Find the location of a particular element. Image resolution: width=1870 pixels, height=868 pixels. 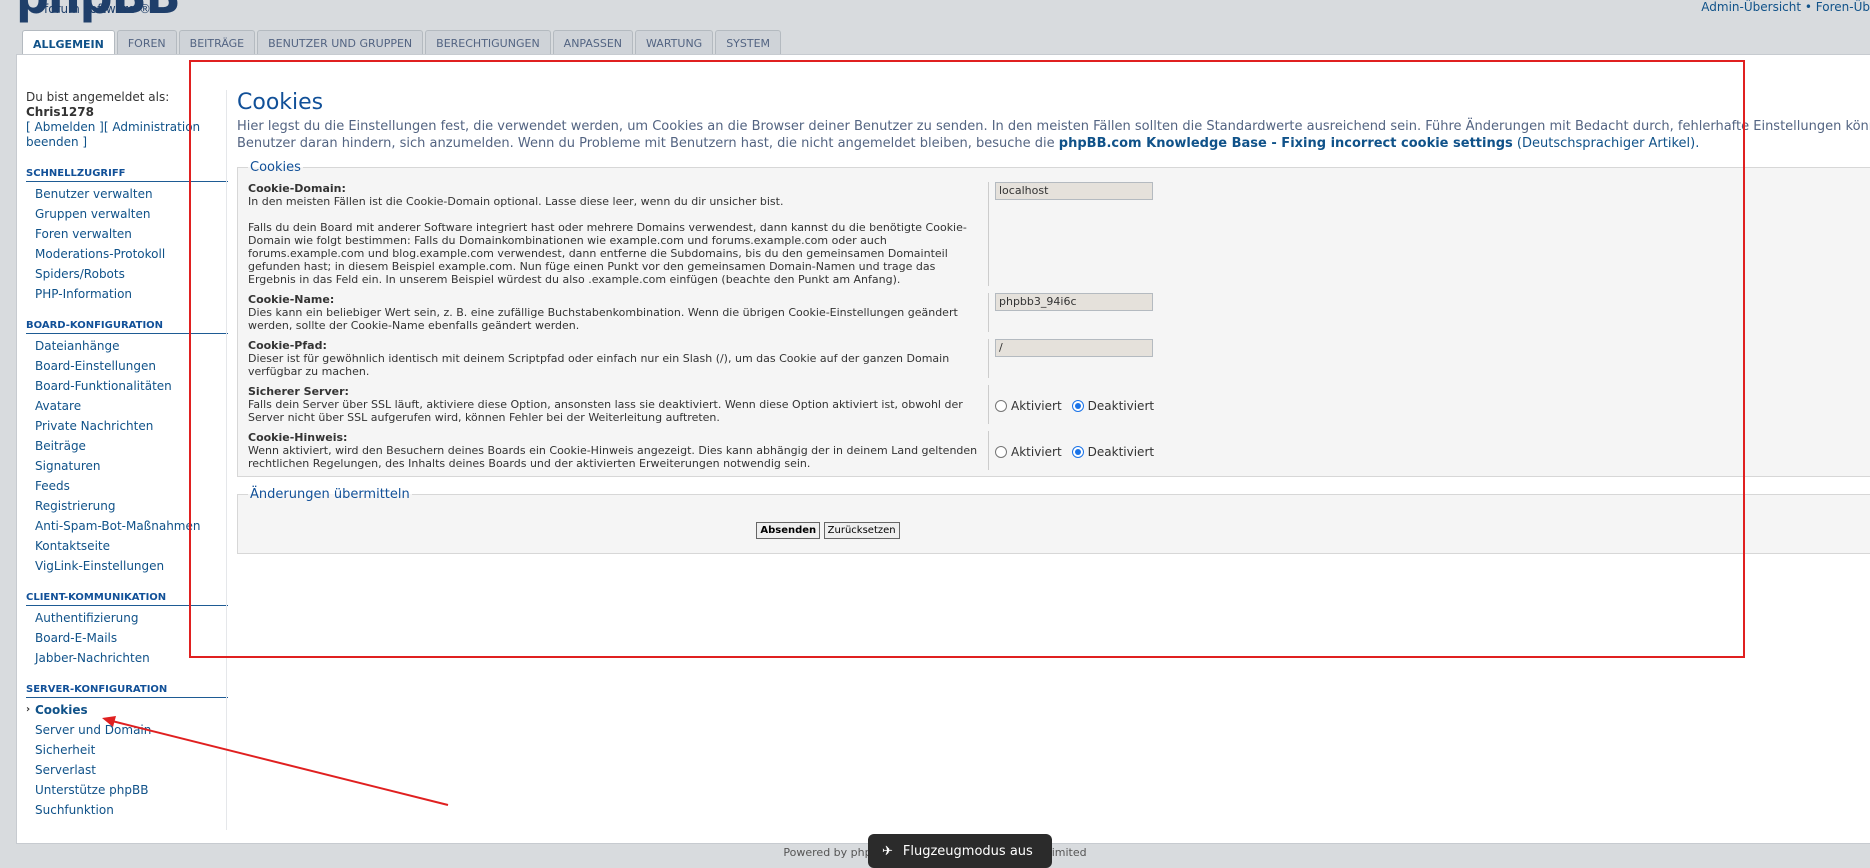

sidebar-item-signaturen: Signaturen is located at coordinates (127, 464).